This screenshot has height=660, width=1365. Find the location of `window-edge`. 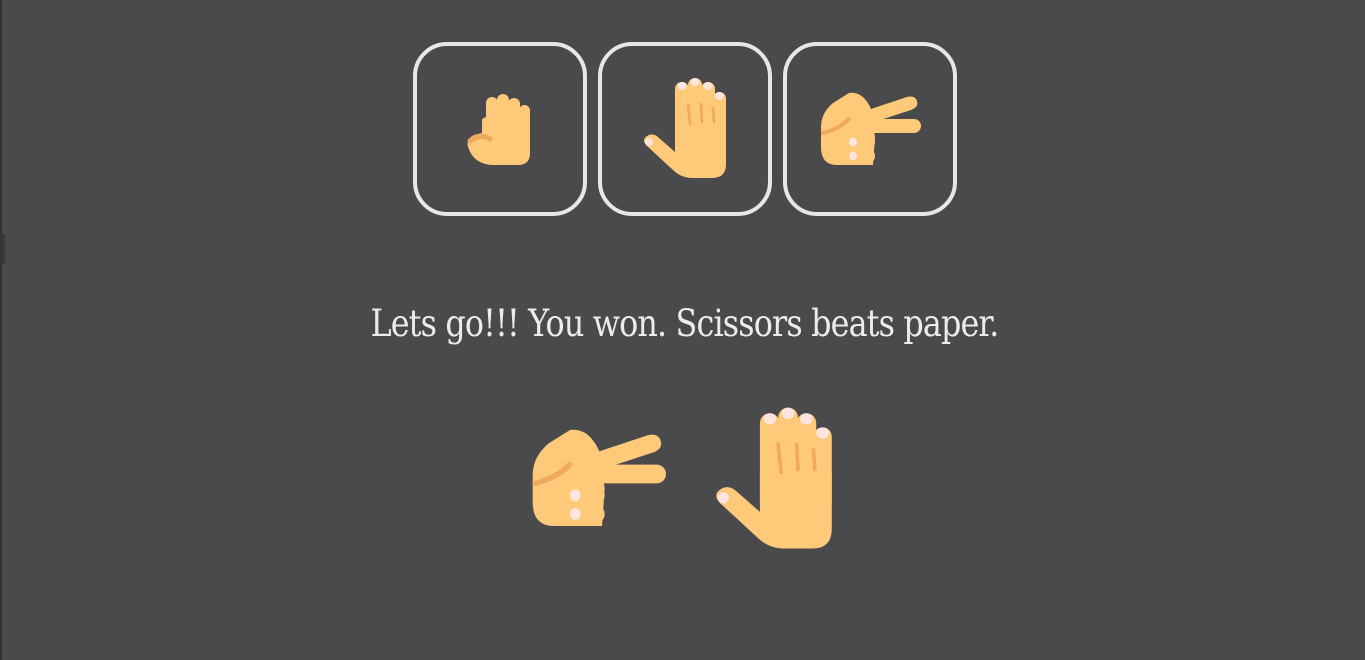

window-edge is located at coordinates (3, 249).